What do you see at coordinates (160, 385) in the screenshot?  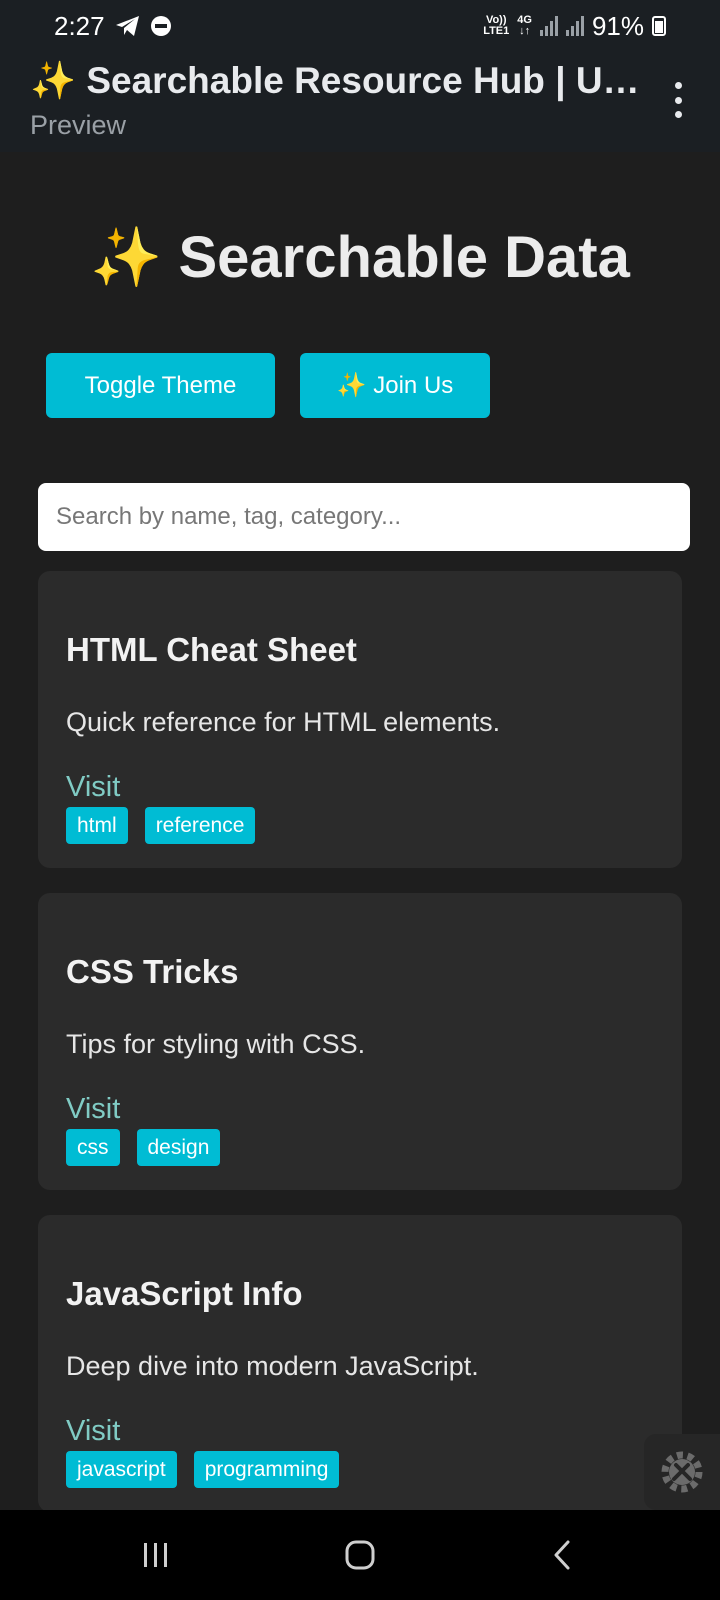 I see `toggle-theme-button: Toggle Theme` at bounding box center [160, 385].